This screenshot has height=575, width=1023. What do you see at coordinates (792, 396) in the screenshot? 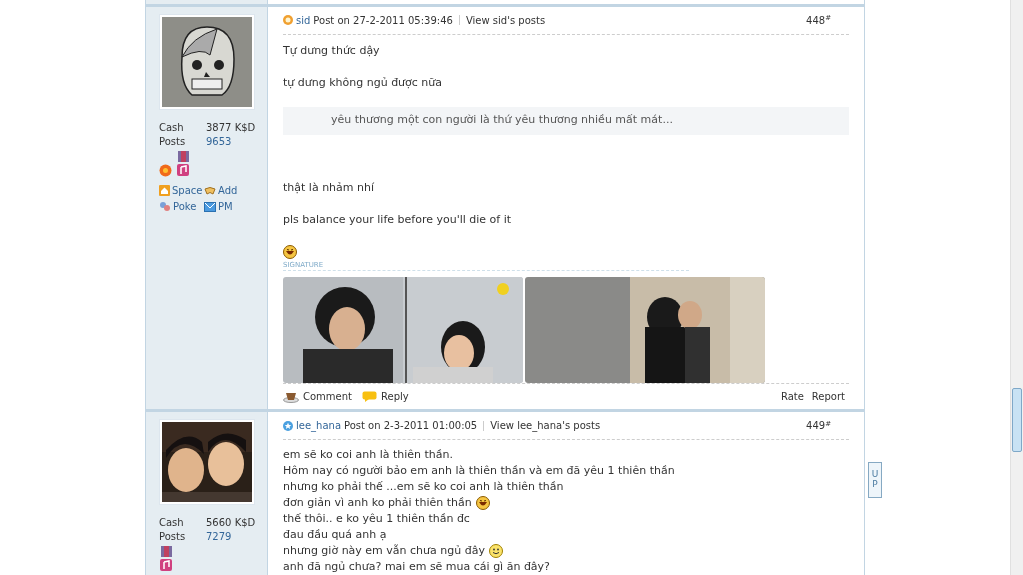
I see `footer-link: Rate` at bounding box center [792, 396].